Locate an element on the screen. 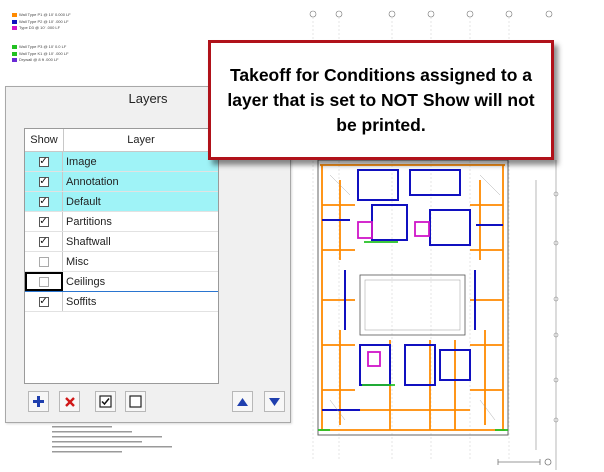 The height and width of the screenshot is (472, 604). layer-row-ceilings: Ceilings is located at coordinates (121, 282).